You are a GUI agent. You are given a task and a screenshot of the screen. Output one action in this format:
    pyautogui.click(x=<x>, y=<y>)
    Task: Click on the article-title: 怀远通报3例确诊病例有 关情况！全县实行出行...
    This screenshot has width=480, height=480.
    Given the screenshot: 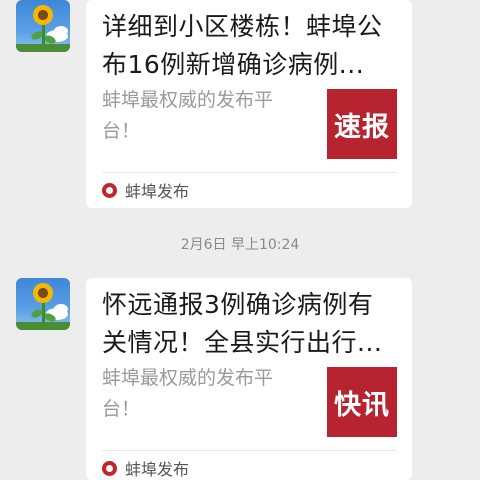 What is the action you would take?
    pyautogui.click(x=251, y=324)
    